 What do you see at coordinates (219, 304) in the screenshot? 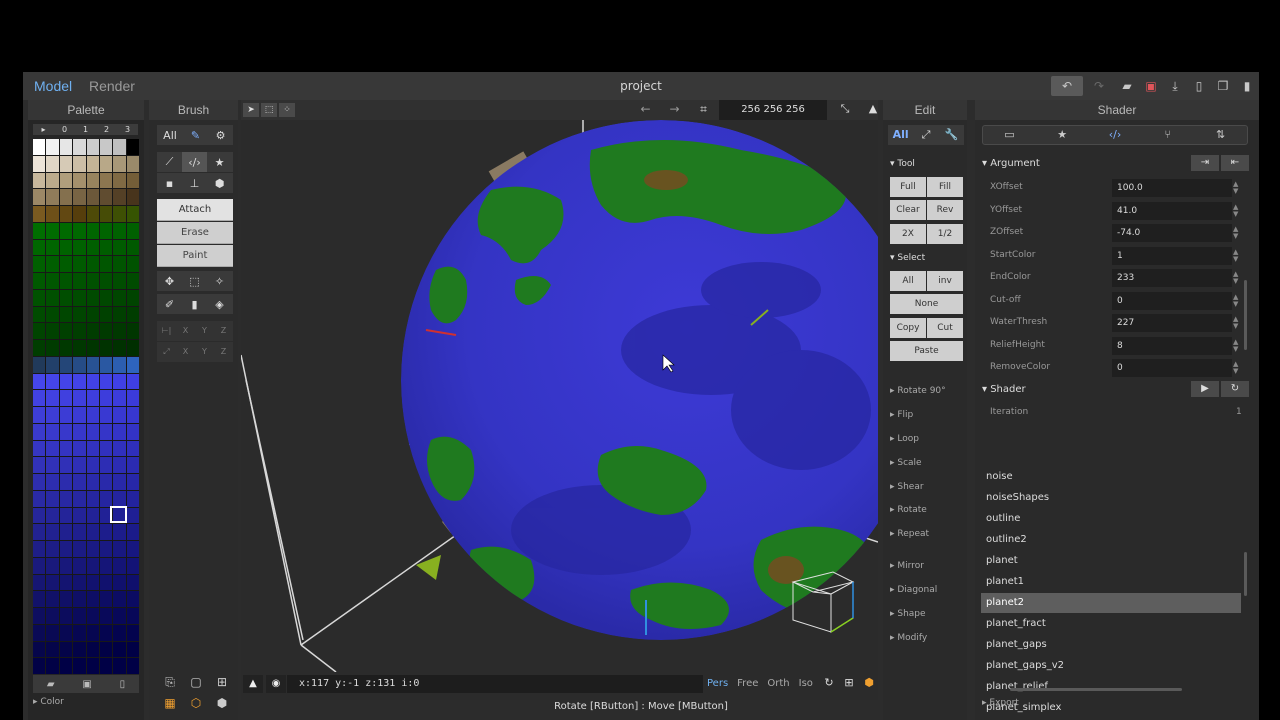
I see `eraser-icon: ◈` at bounding box center [219, 304].